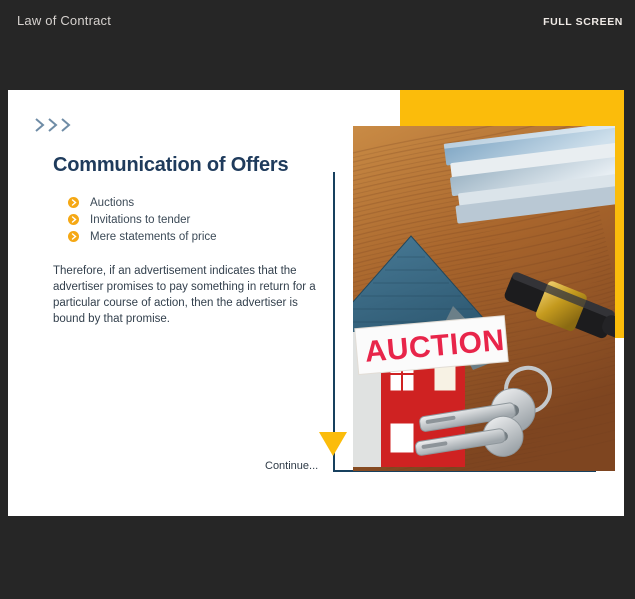 The height and width of the screenshot is (599, 635). I want to click on course-title: Law of Contract, so click(64, 20).